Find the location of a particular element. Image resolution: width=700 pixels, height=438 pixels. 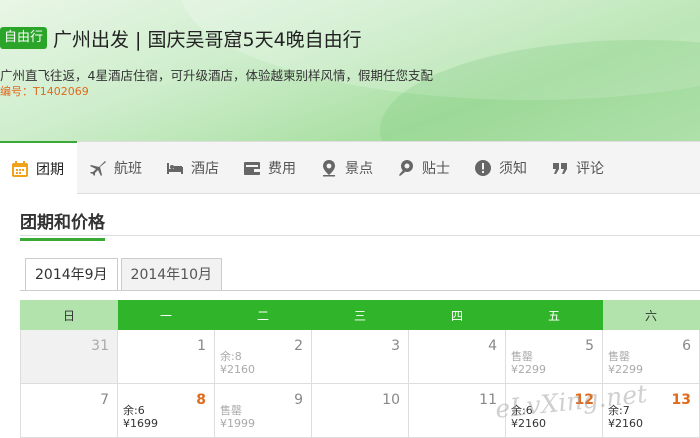

tab-month-oct: 2014年10月 is located at coordinates (171, 274).